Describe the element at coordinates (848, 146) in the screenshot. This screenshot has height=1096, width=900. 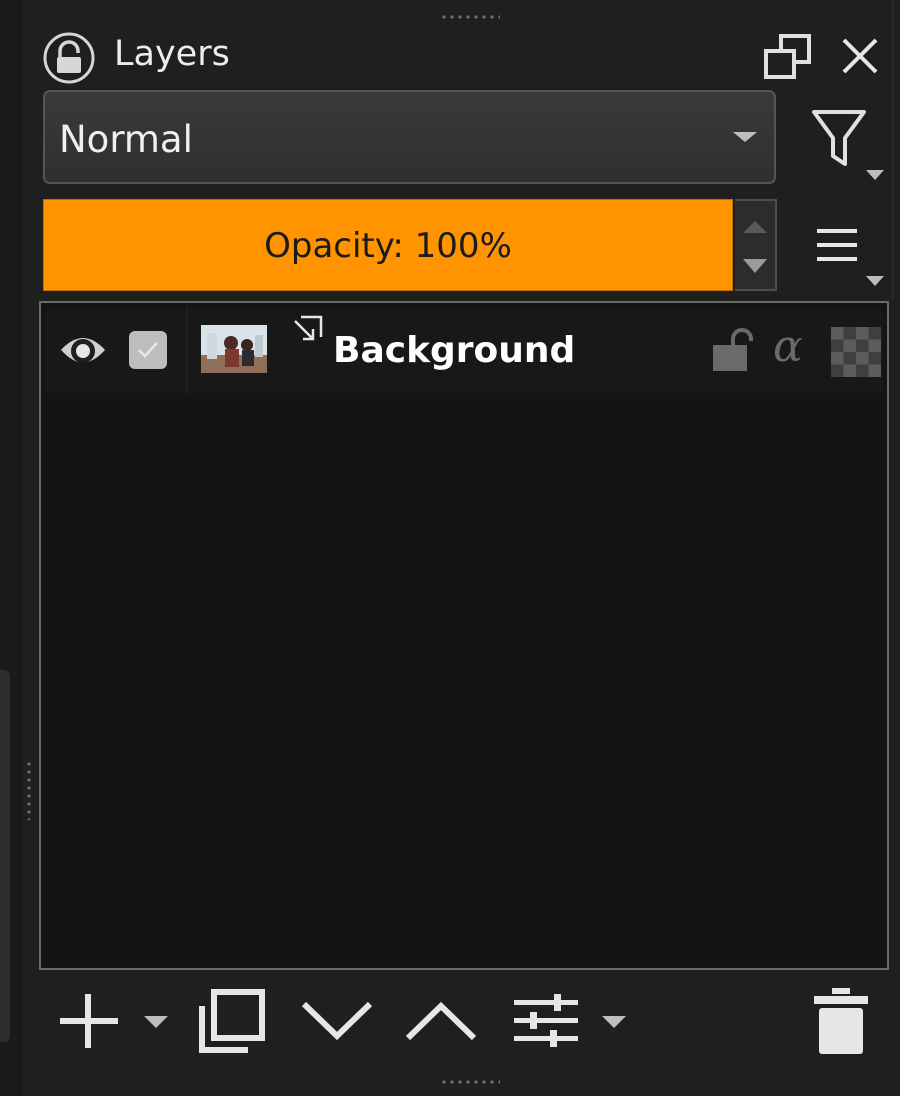
I see `filter-icon` at that location.